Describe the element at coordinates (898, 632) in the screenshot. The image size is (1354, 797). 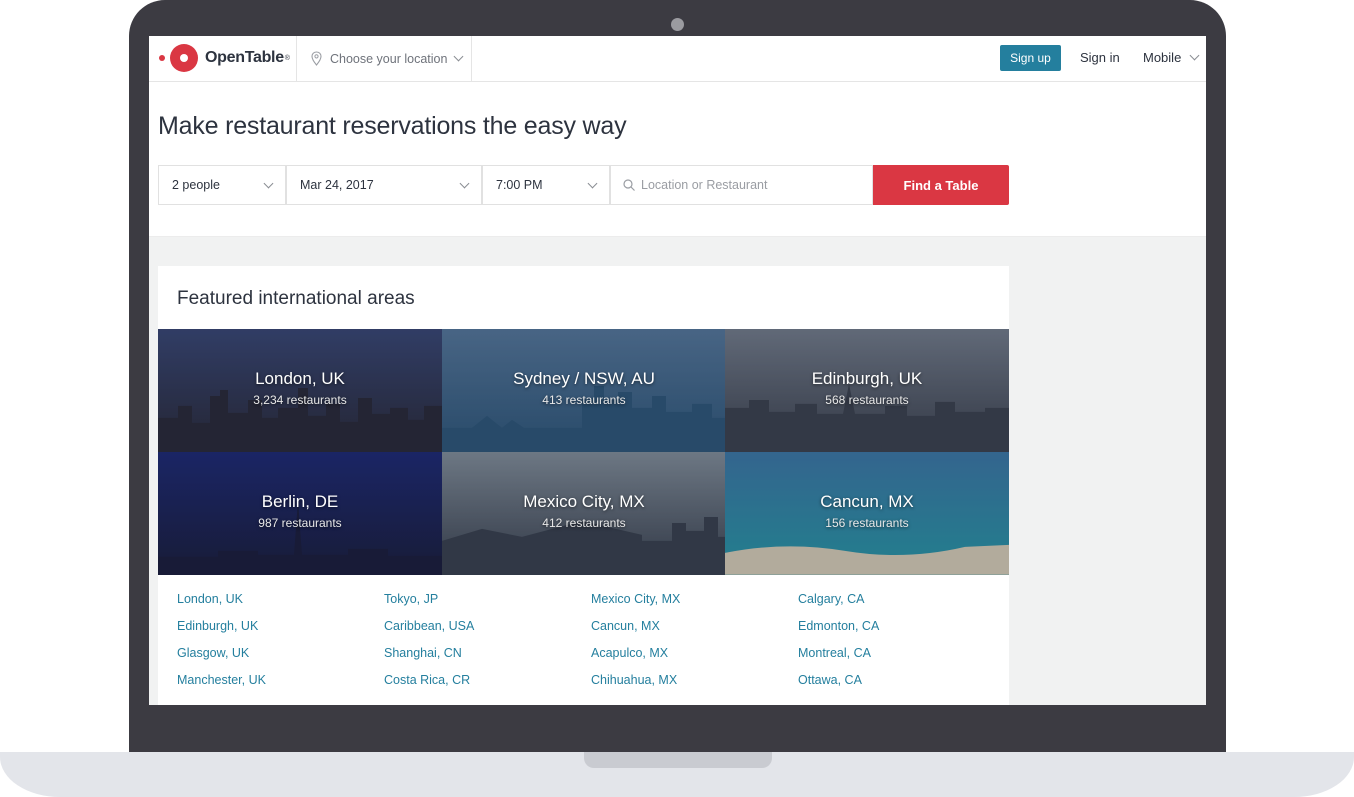
I see `city-link: Edmonton, CA` at that location.